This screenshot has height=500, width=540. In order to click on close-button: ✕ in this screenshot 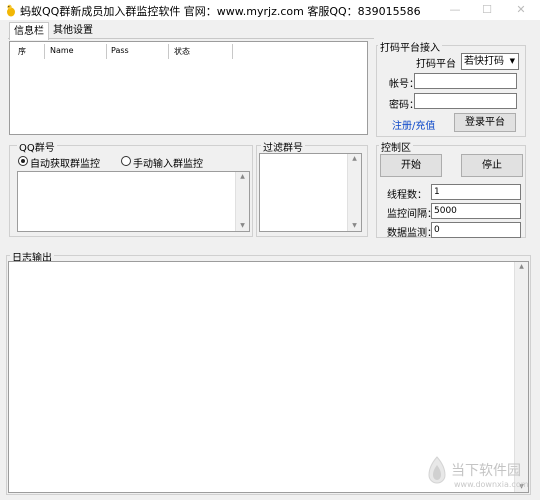, I will do `click(521, 10)`.